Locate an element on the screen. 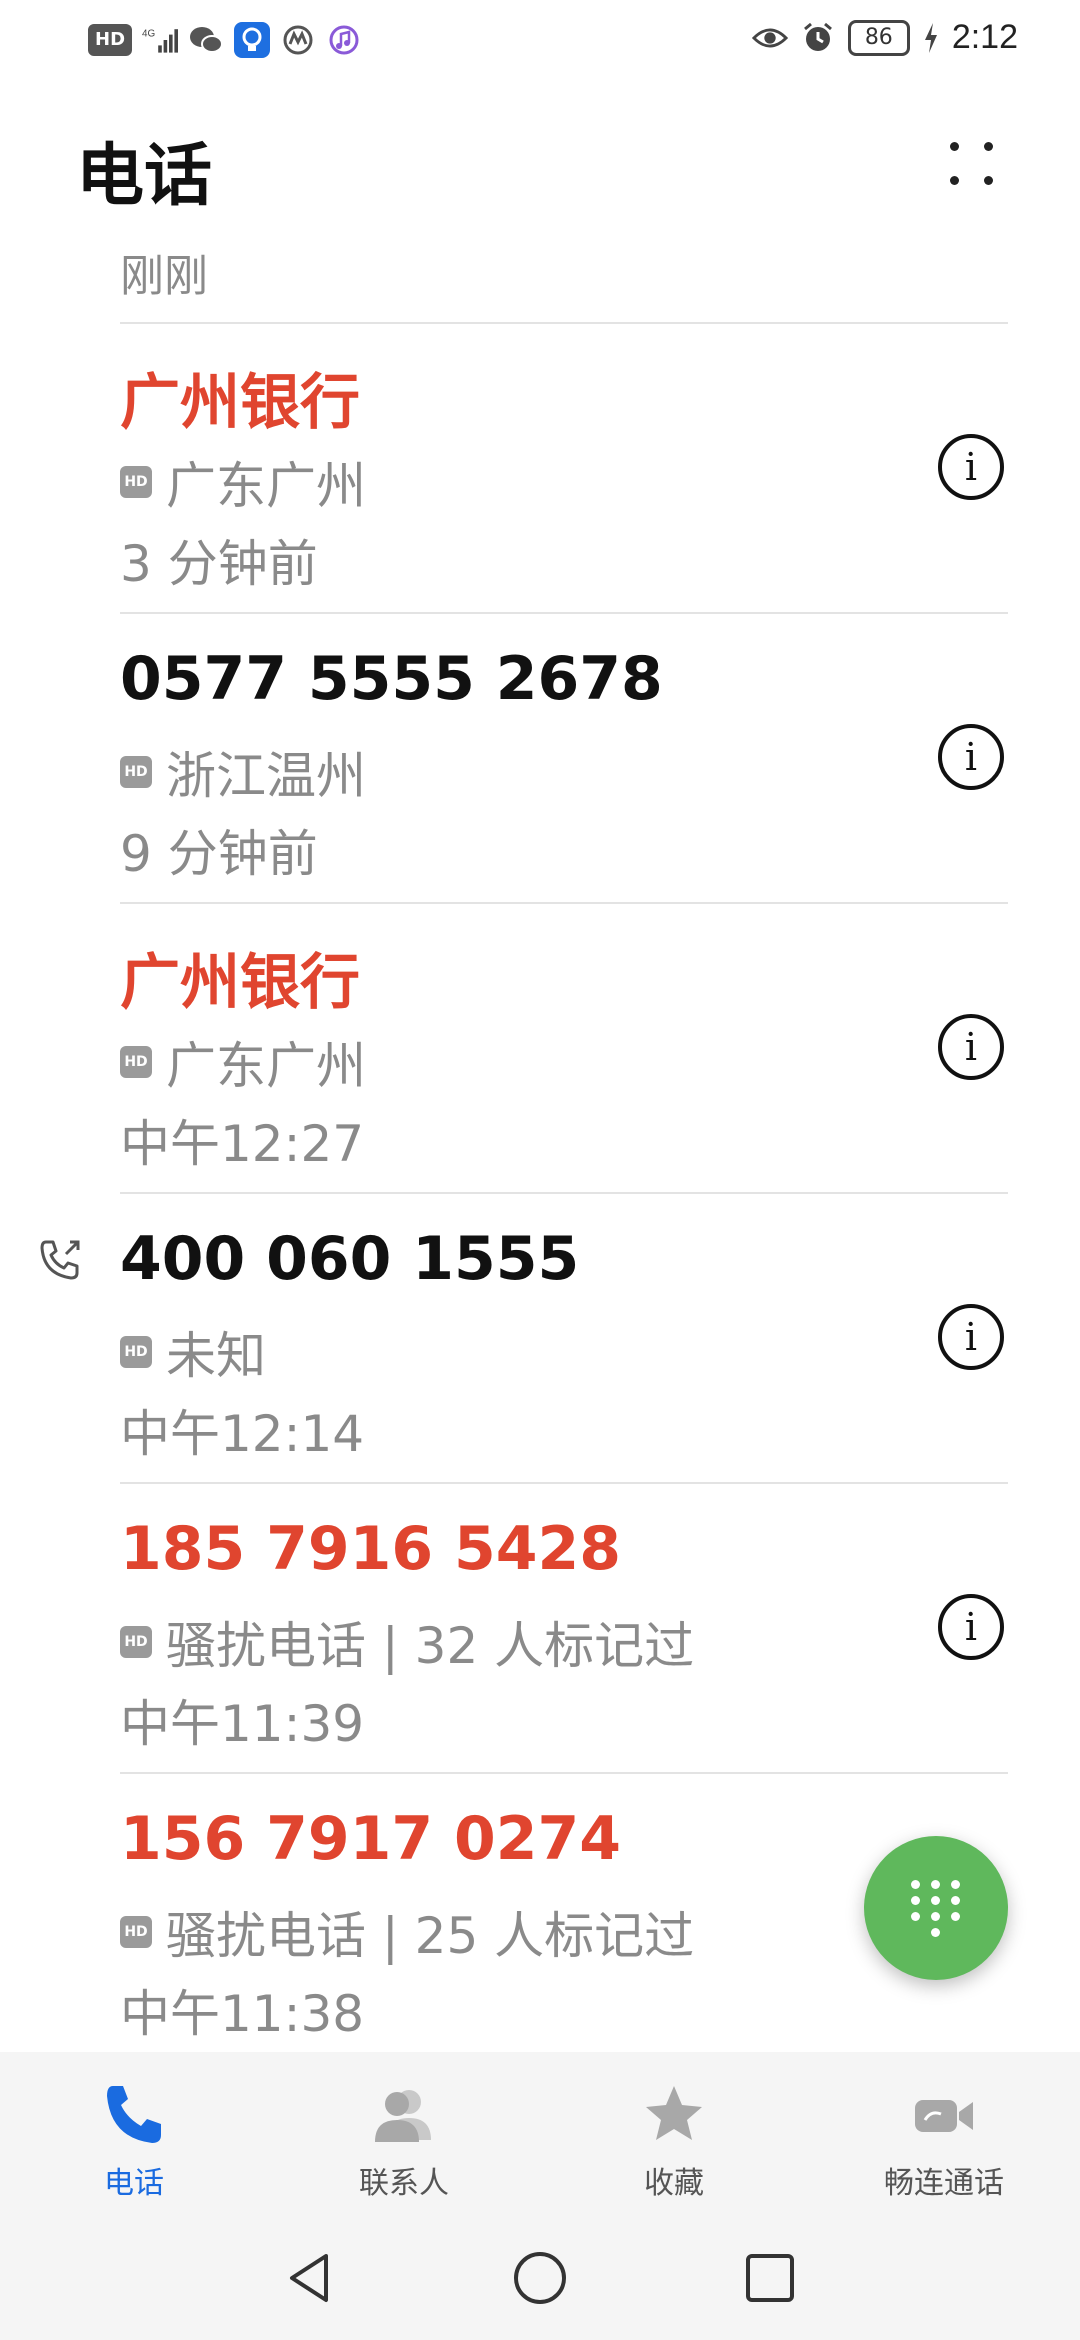 This screenshot has height=2340, width=1080. call-log-row: 400 060 1555 HD 未知 中午12:14 i is located at coordinates (540, 1337).